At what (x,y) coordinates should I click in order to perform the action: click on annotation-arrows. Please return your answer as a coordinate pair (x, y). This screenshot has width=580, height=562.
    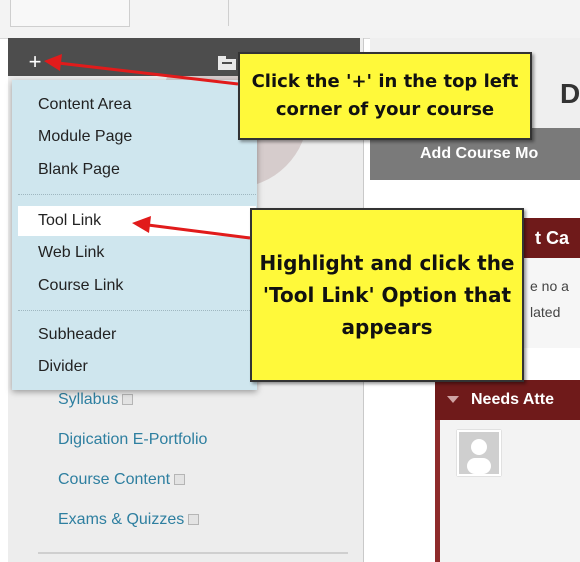
    Looking at the image, I should click on (147, 147).